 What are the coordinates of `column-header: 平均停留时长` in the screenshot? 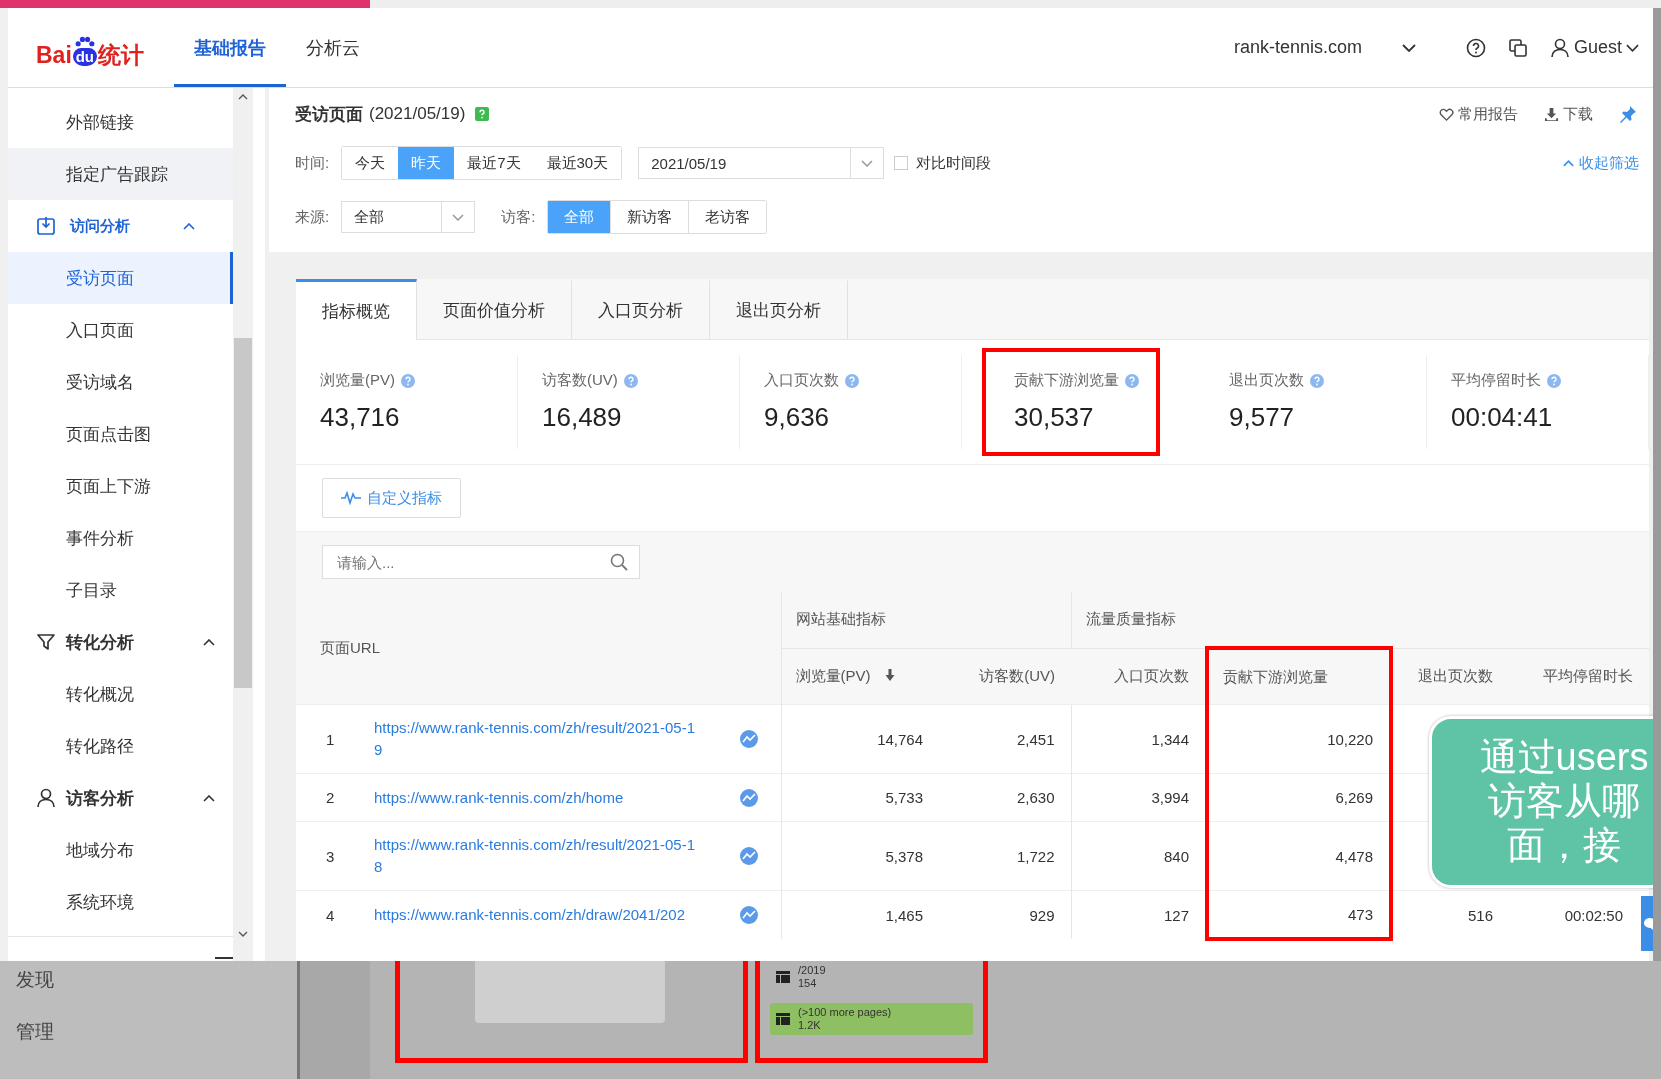 It's located at (1579, 676).